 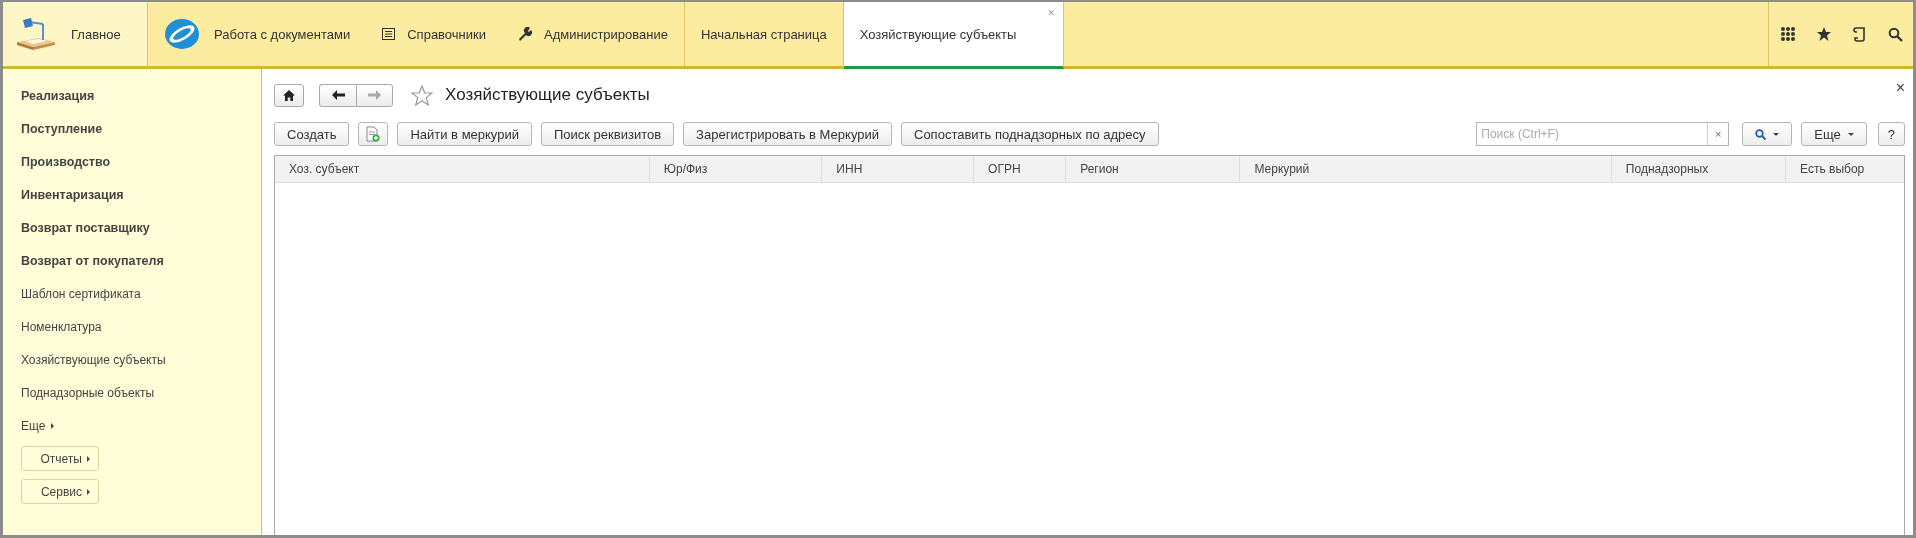 What do you see at coordinates (1426, 169) in the screenshot?
I see `column-header: Меркурий` at bounding box center [1426, 169].